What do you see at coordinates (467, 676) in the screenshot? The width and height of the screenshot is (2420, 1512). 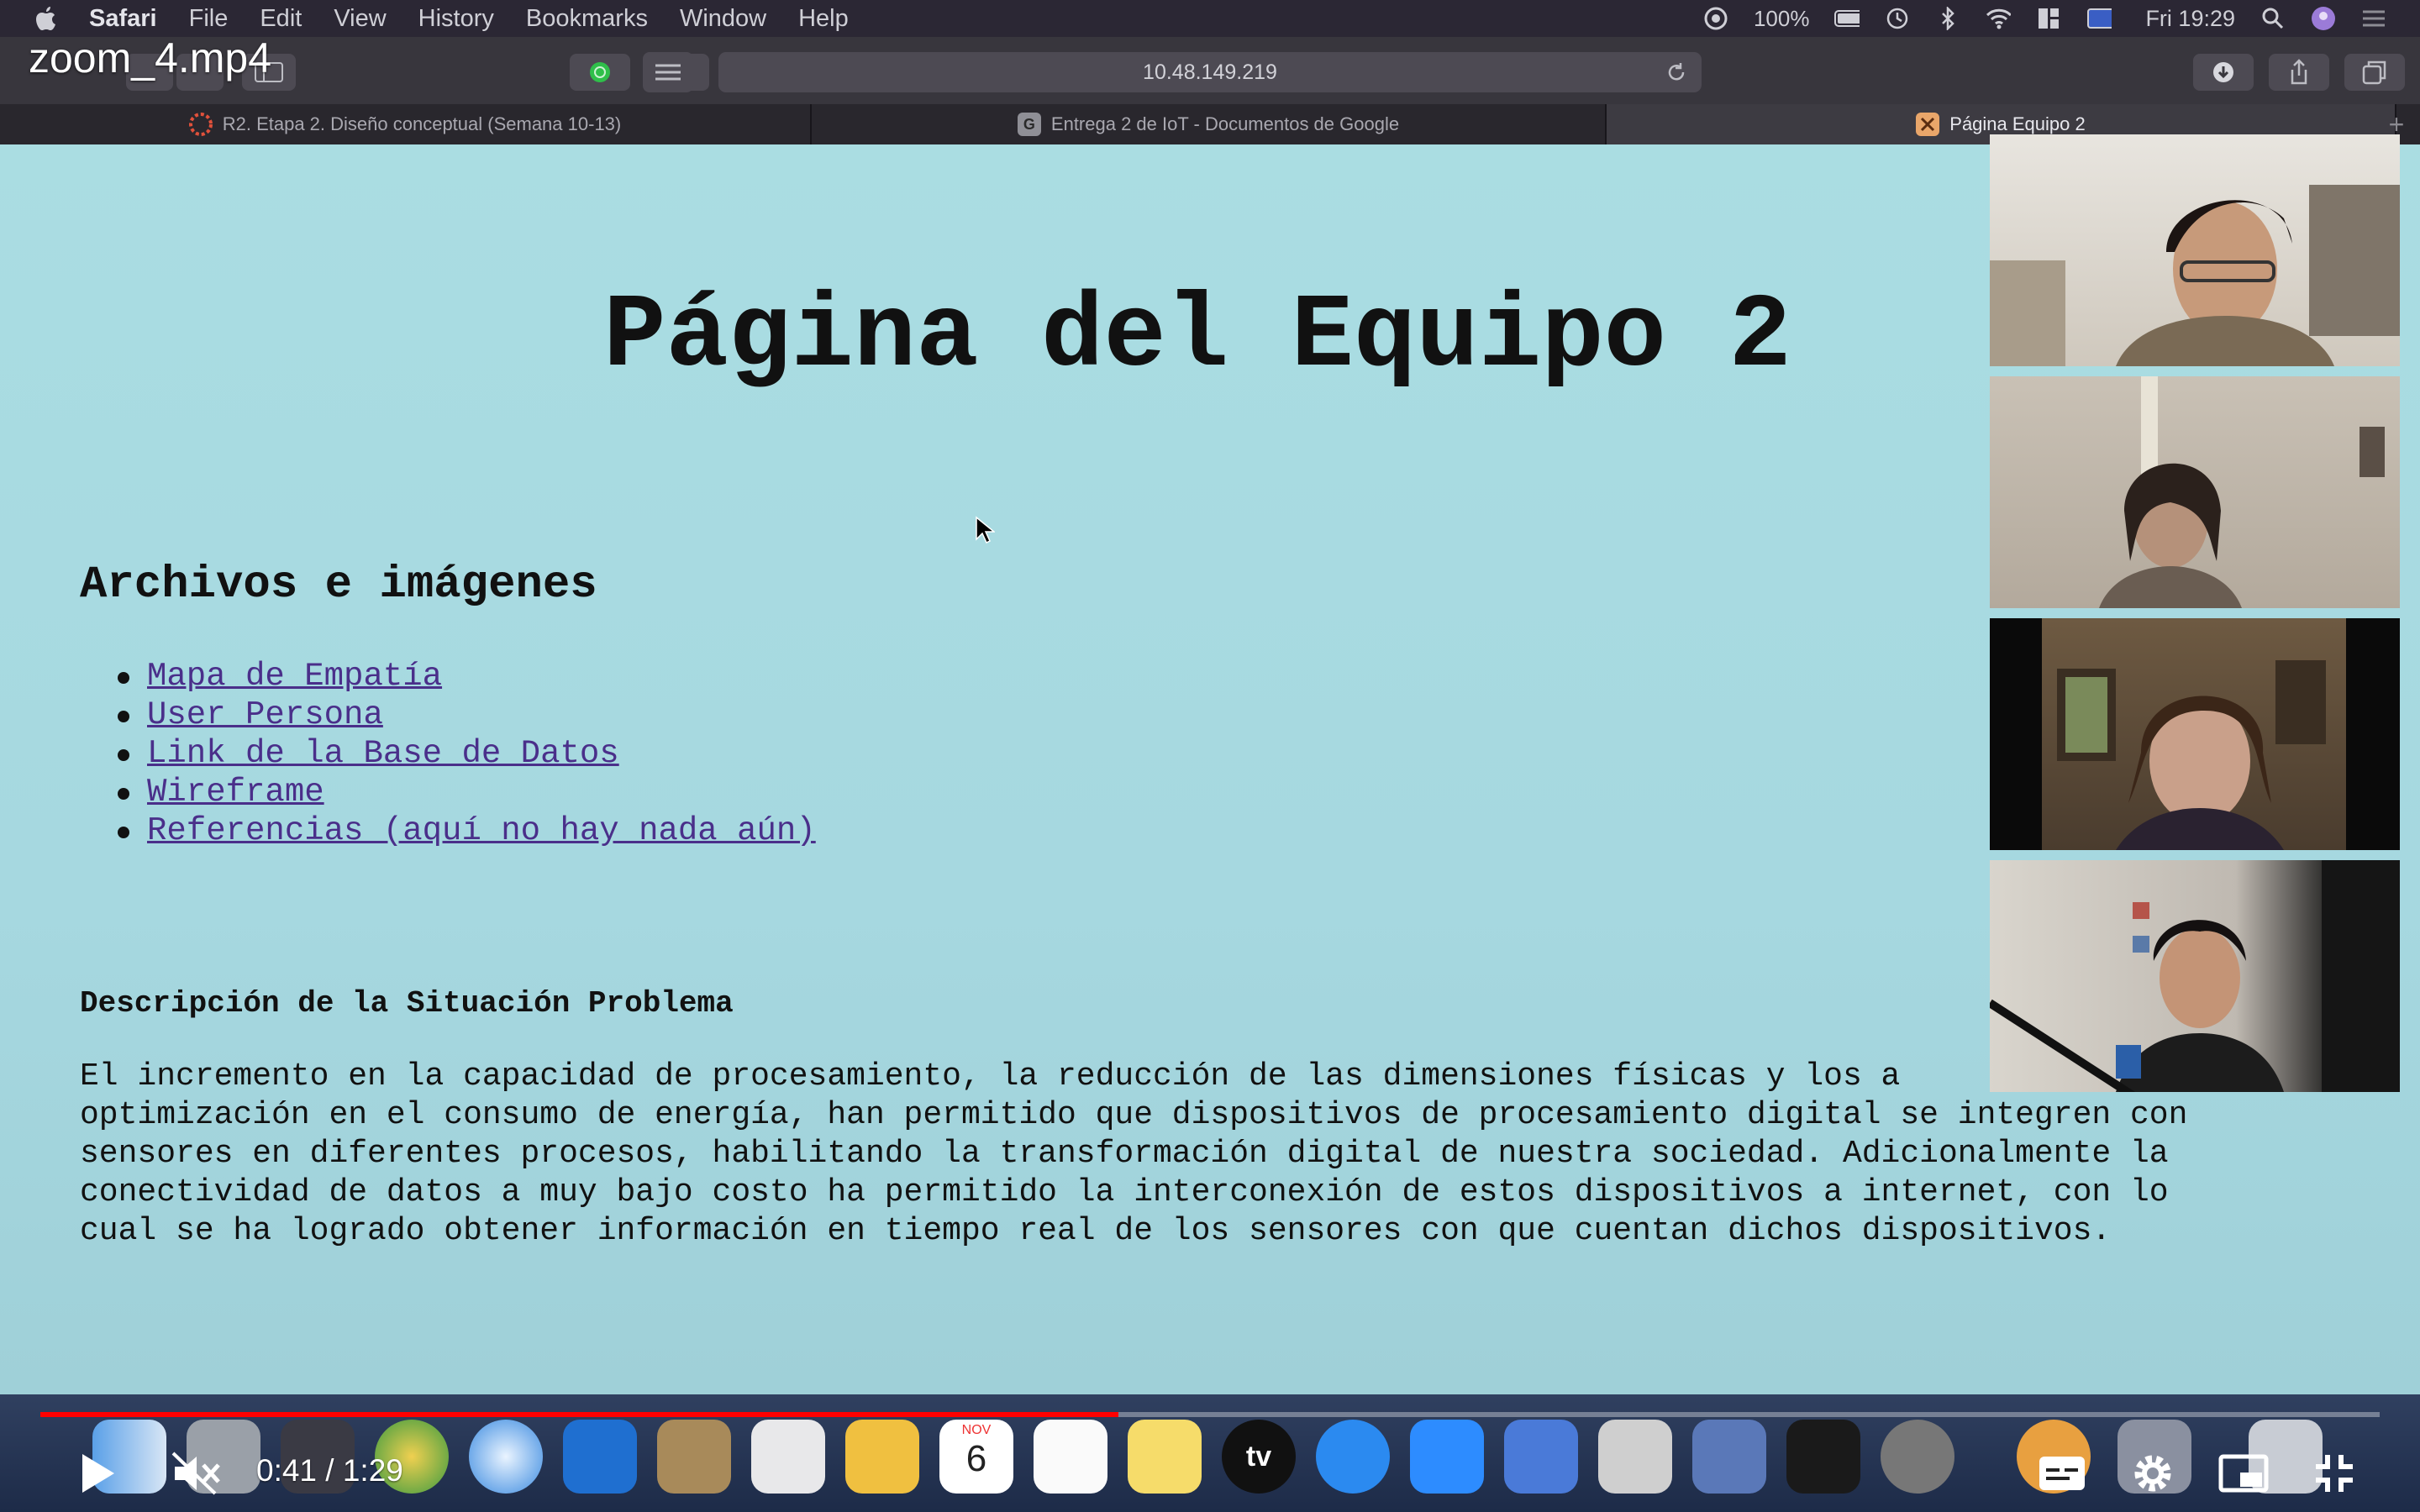 I see `list-item: Mapa de Empatía` at bounding box center [467, 676].